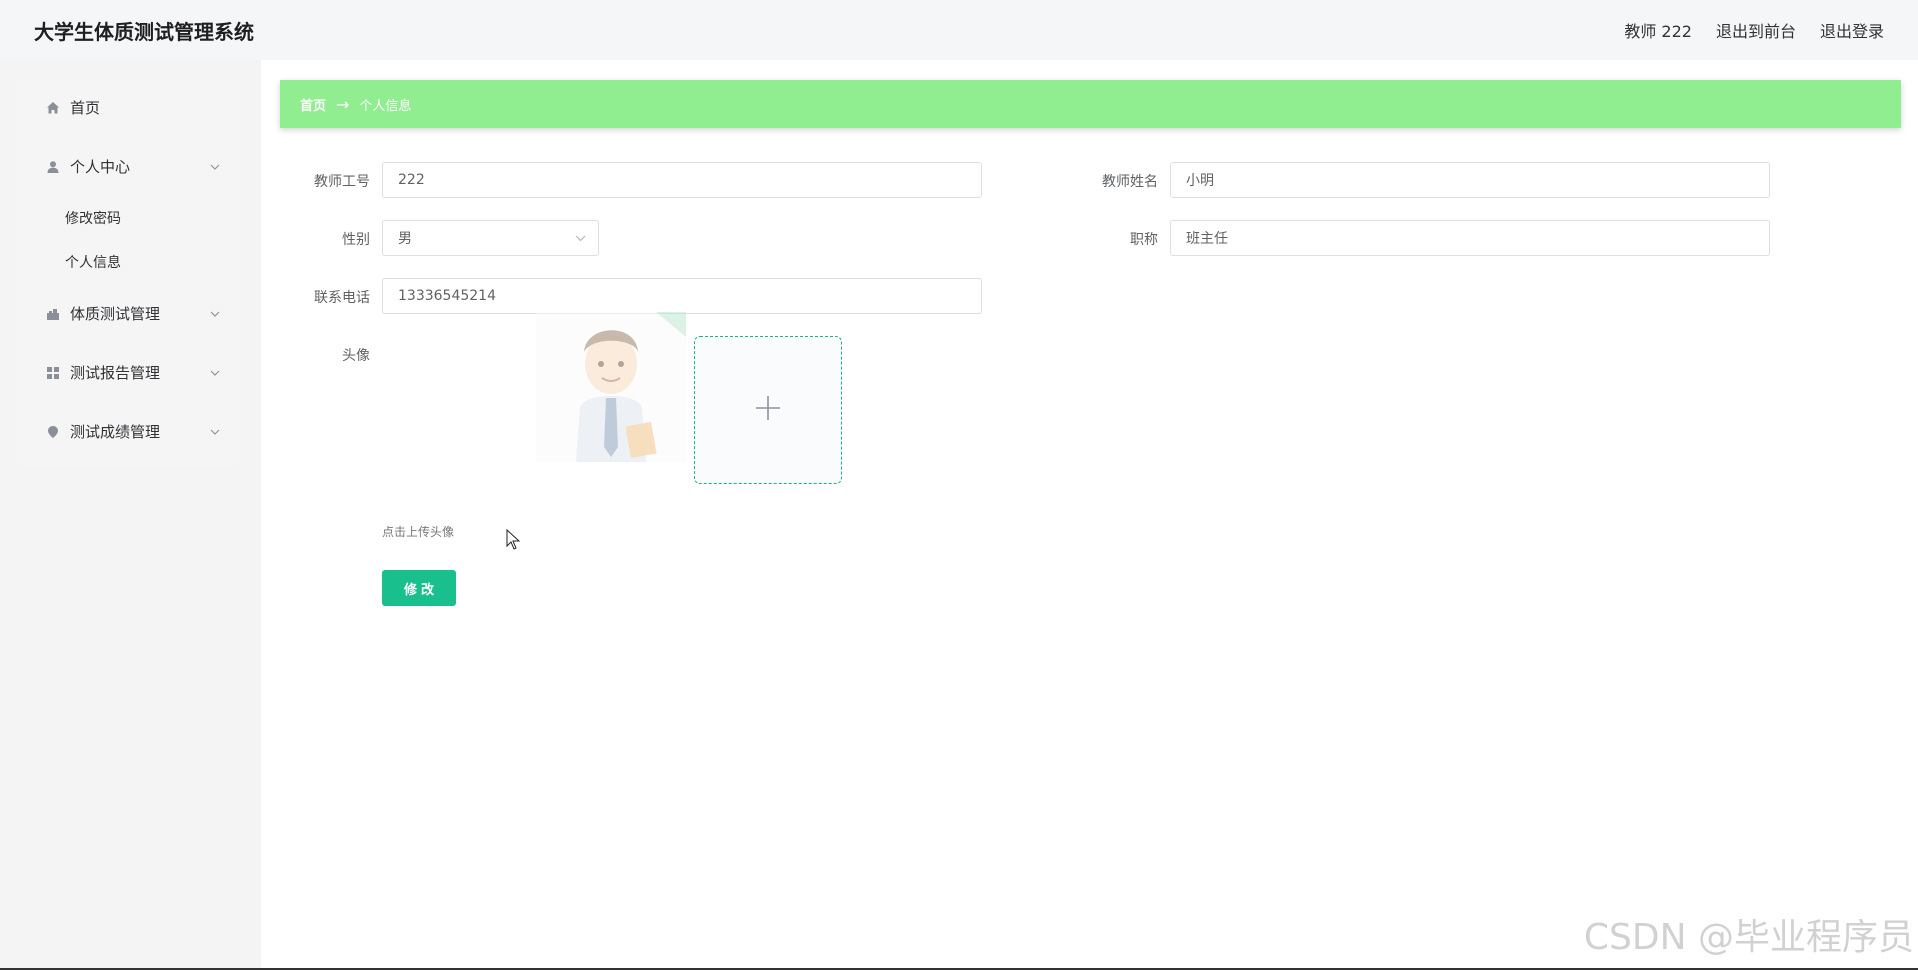 This screenshot has width=1918, height=970. I want to click on upload-tip: 点击上传头像, so click(418, 532).